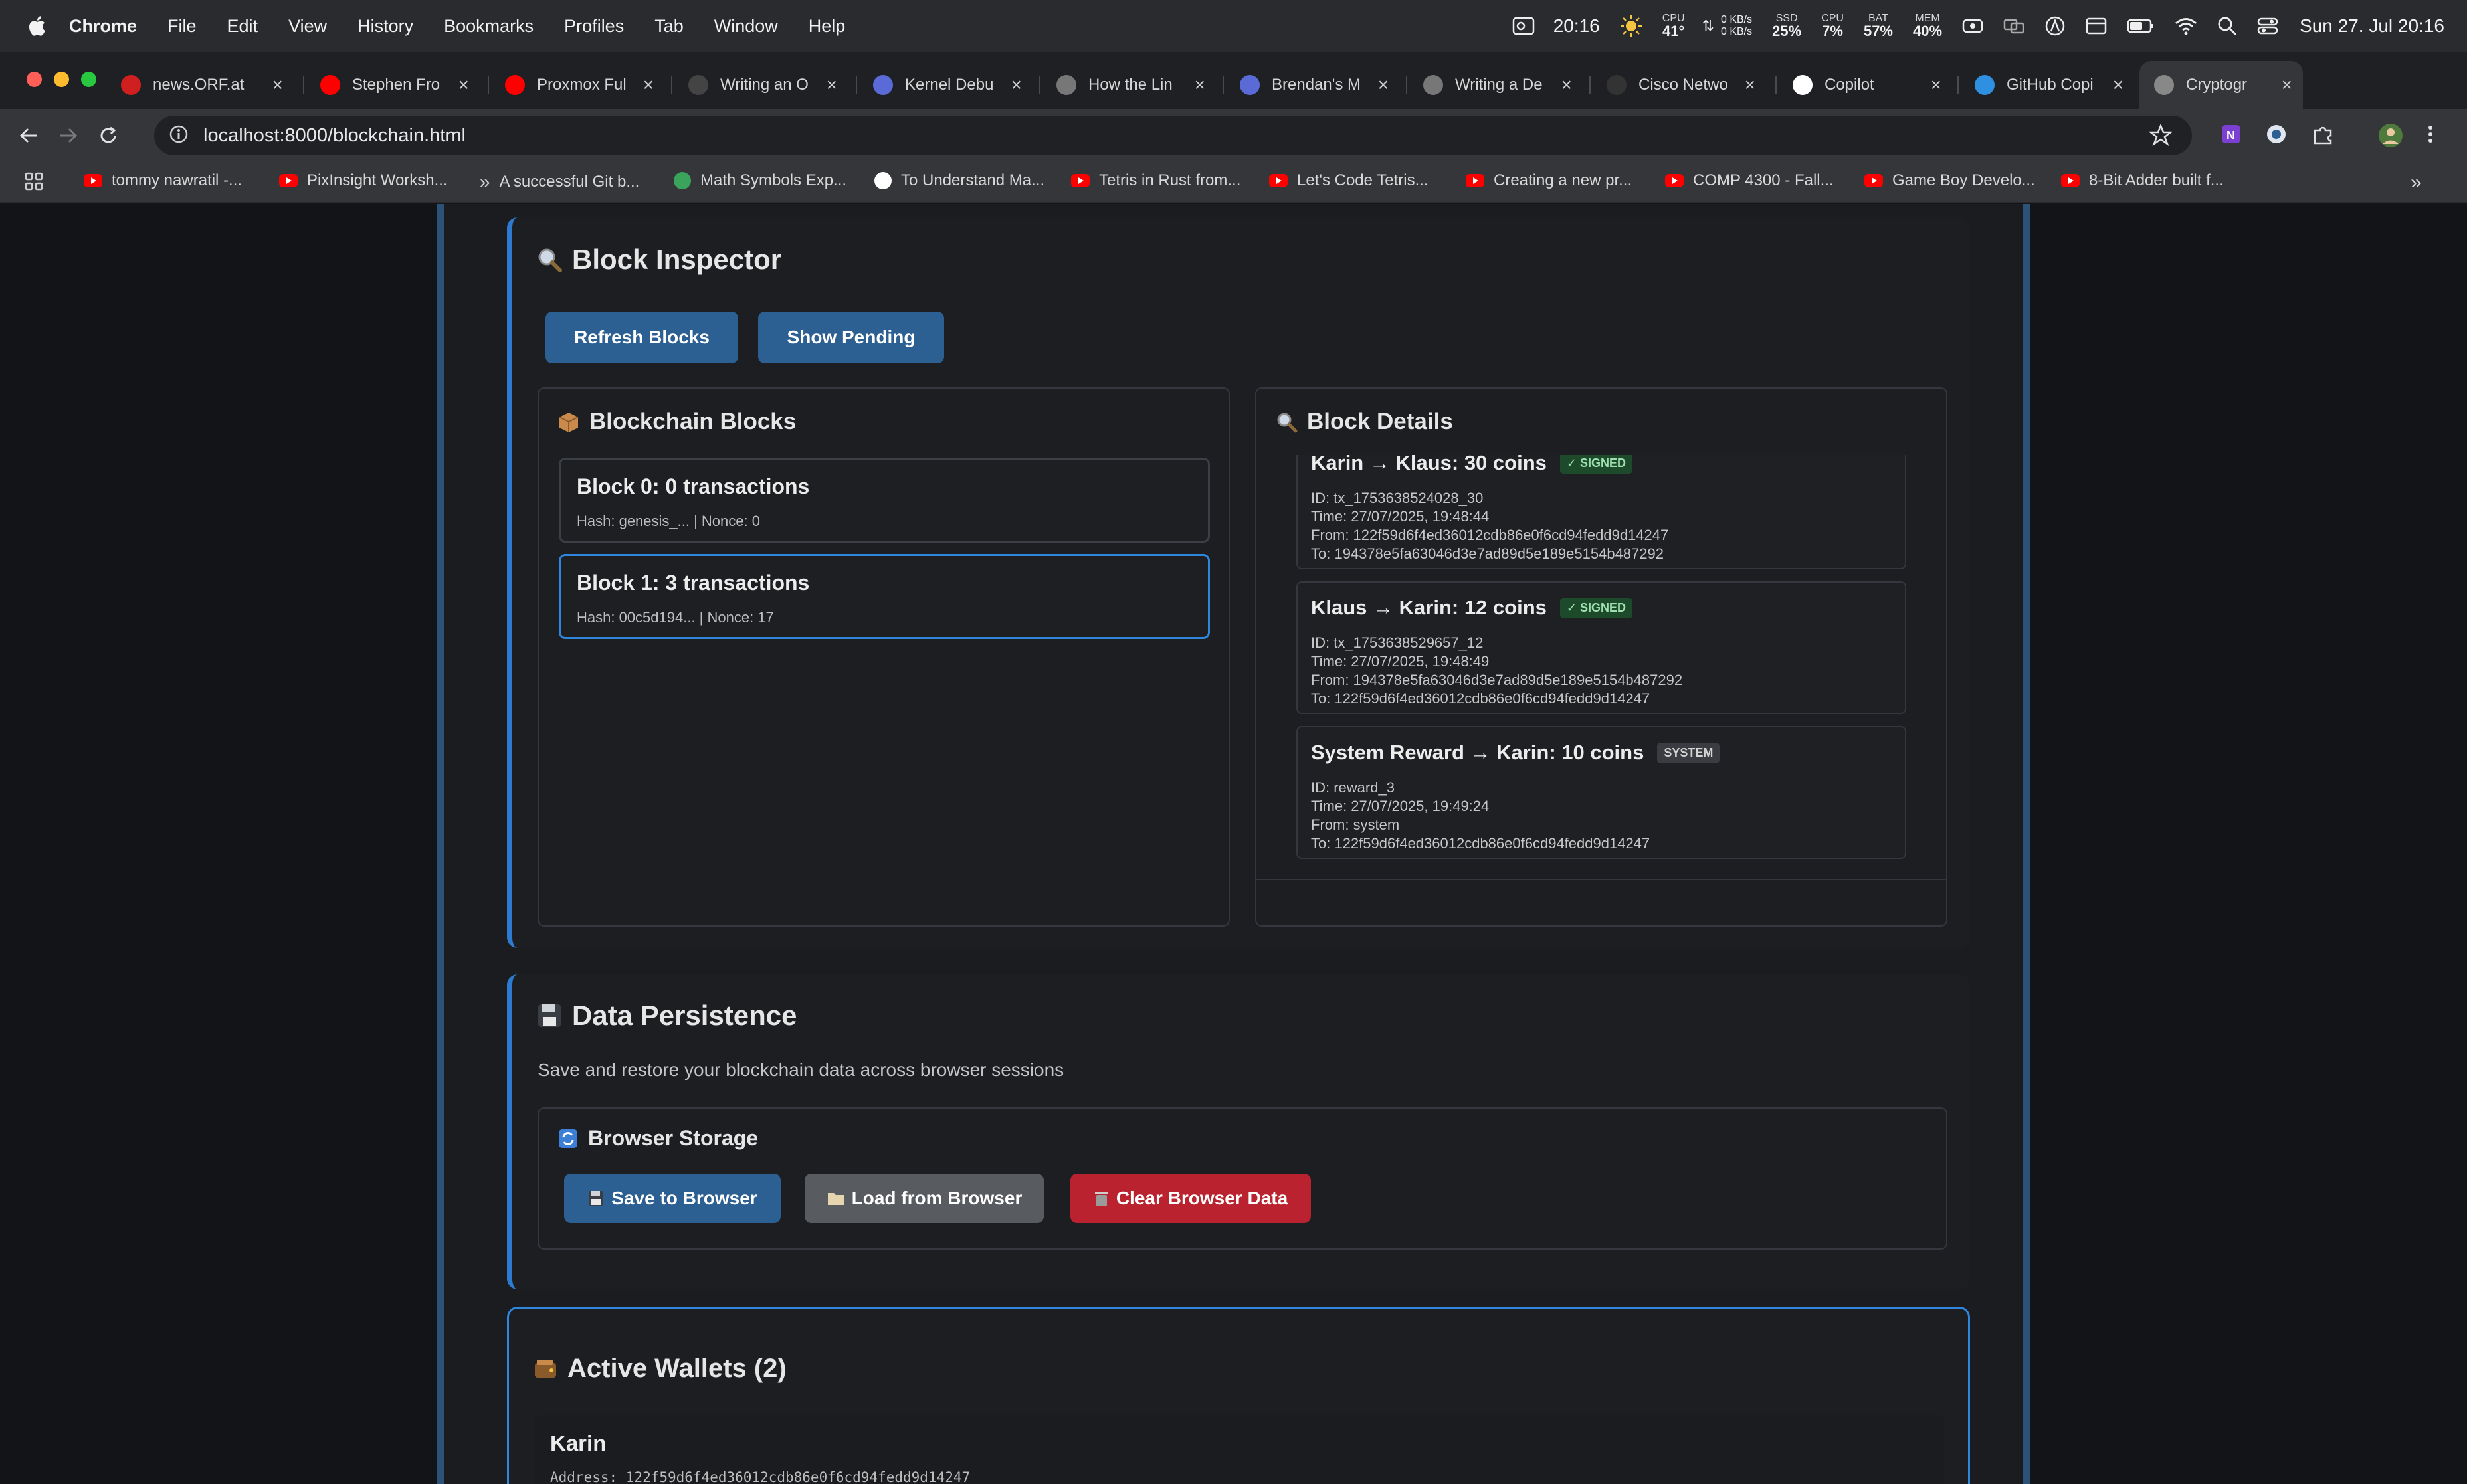  Describe the element at coordinates (307, 27) in the screenshot. I see `menu-view: View` at that location.